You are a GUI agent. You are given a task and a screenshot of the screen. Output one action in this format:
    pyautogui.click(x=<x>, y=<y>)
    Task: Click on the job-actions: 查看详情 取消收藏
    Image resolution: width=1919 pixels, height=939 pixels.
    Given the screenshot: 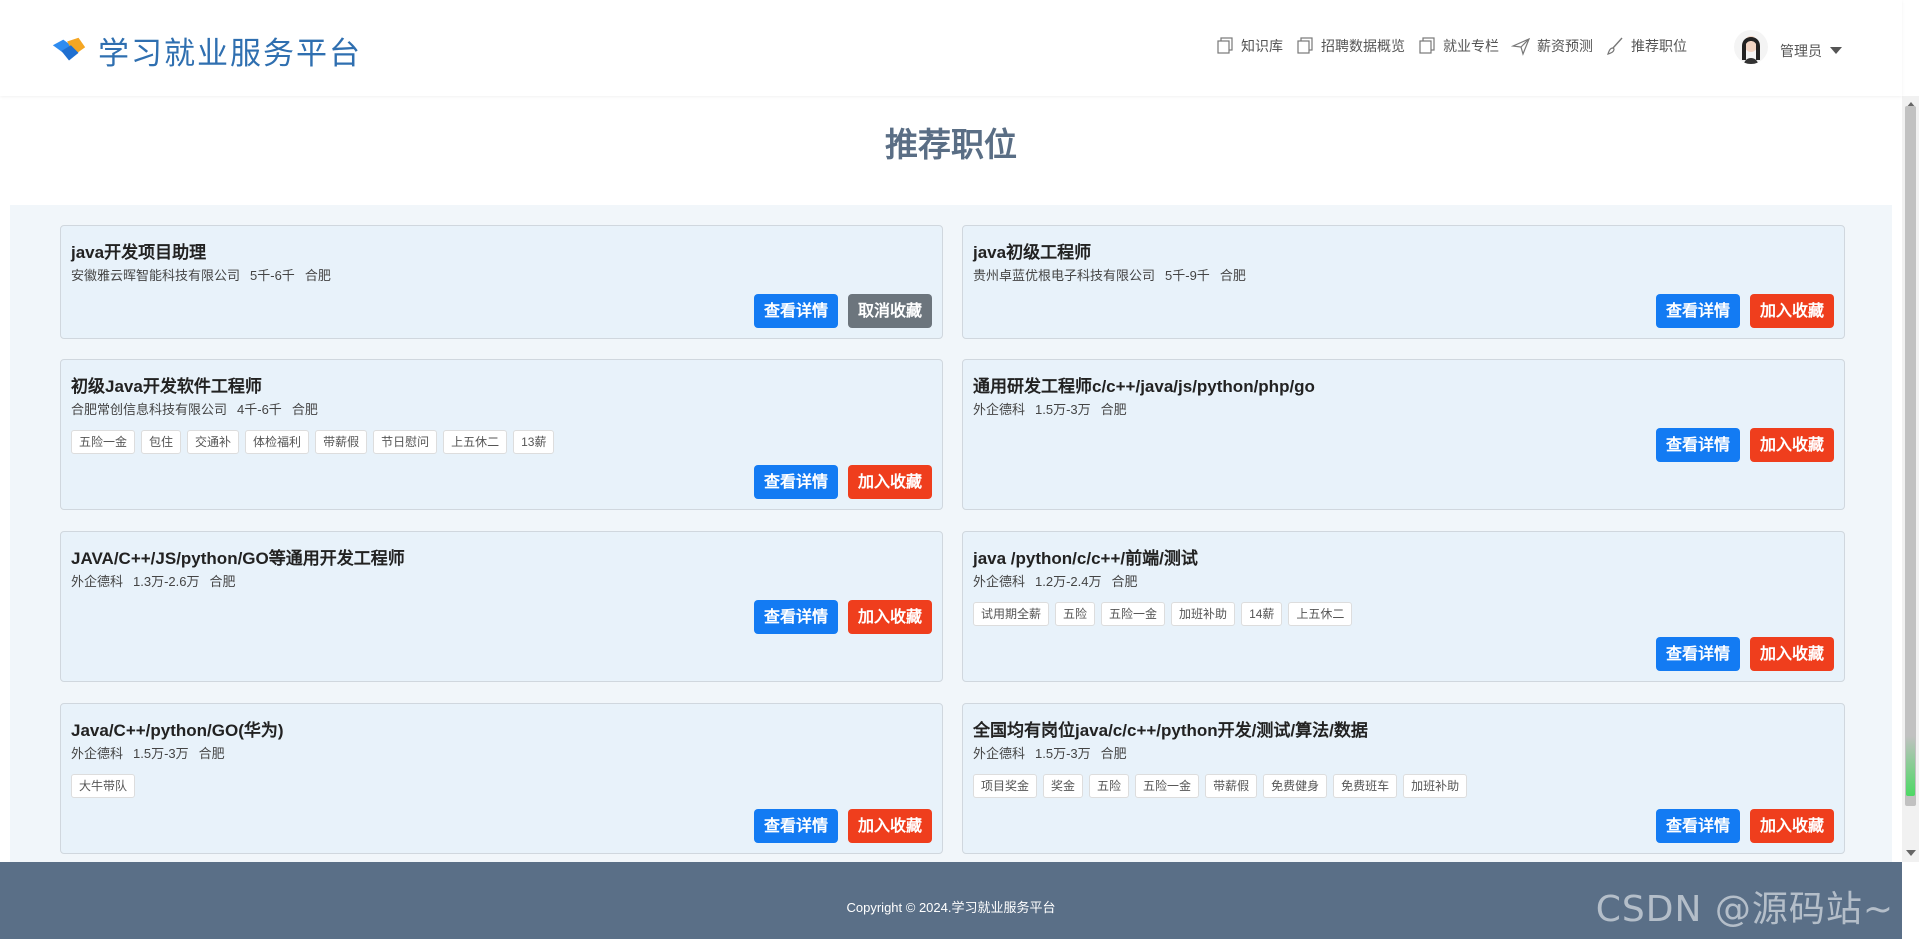 What is the action you would take?
    pyautogui.click(x=838, y=311)
    